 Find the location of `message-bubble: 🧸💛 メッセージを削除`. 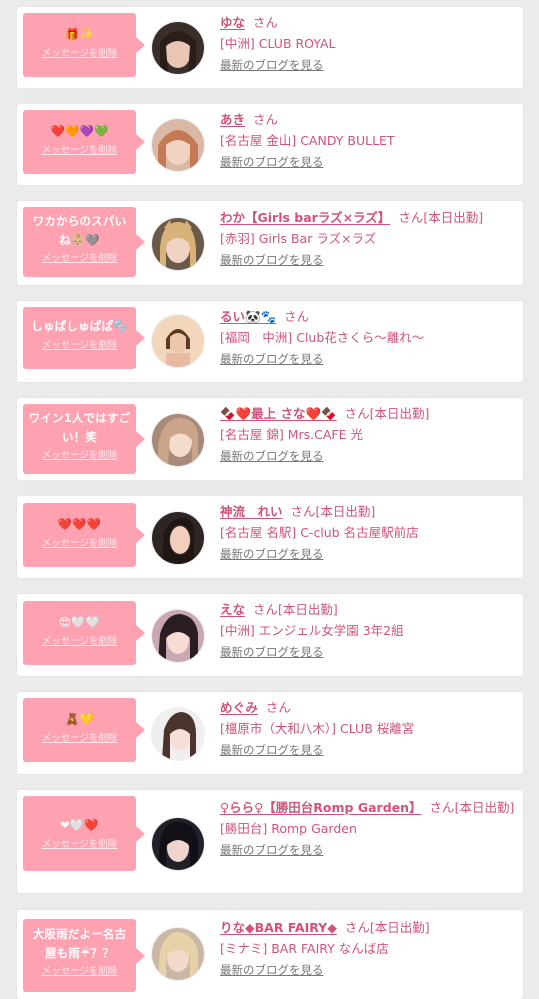

message-bubble: 🧸💛 メッセージを削除 is located at coordinates (84, 730).